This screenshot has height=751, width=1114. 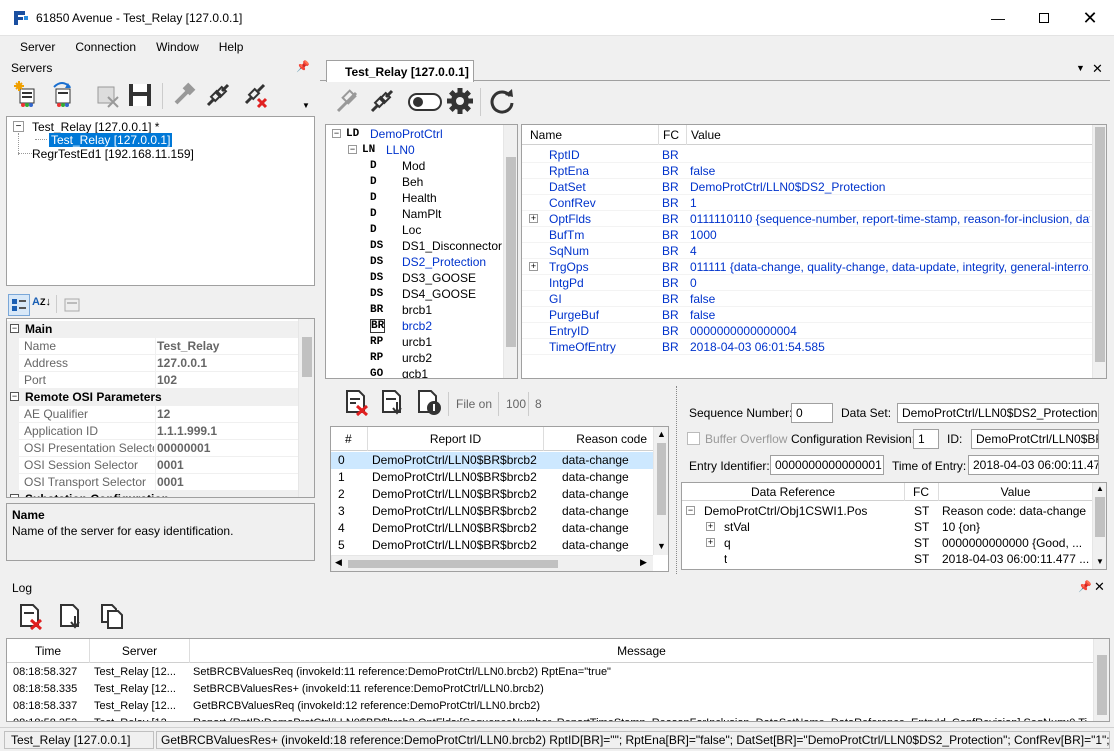 I want to click on alphabetical-icon: AZ↓, so click(x=41, y=302).